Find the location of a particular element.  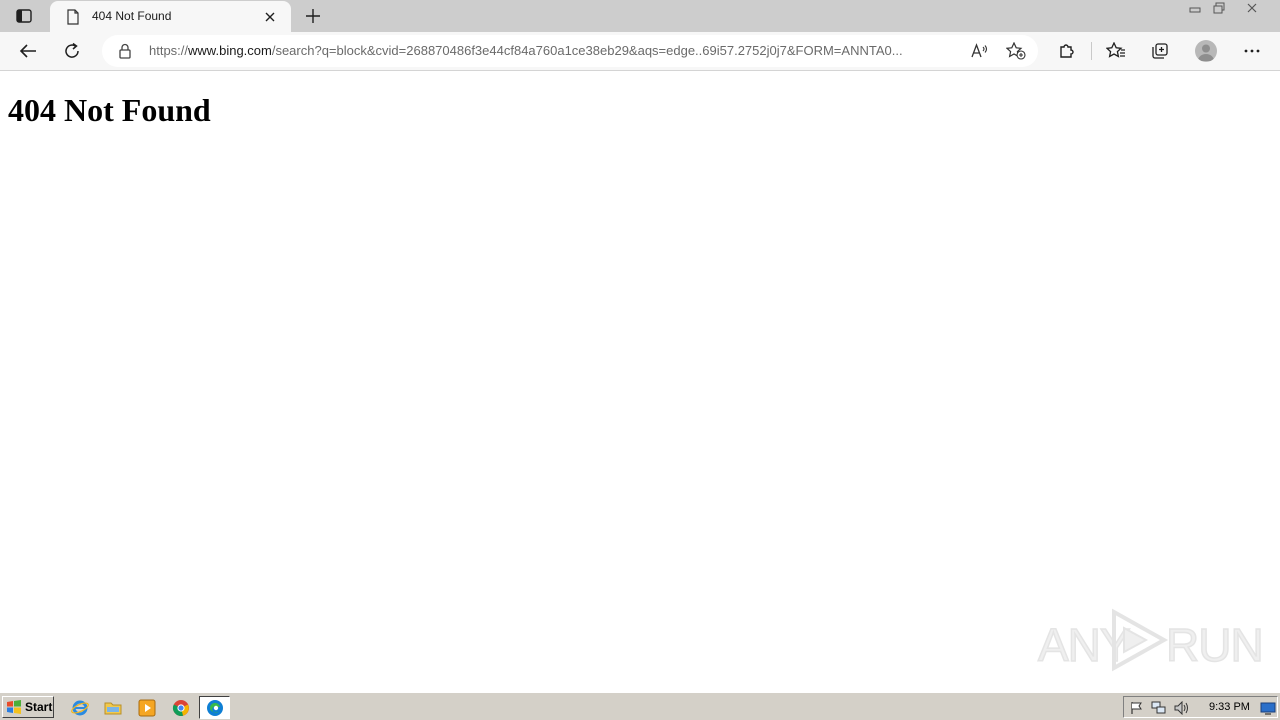

minimize-button is located at coordinates (1195, 8).